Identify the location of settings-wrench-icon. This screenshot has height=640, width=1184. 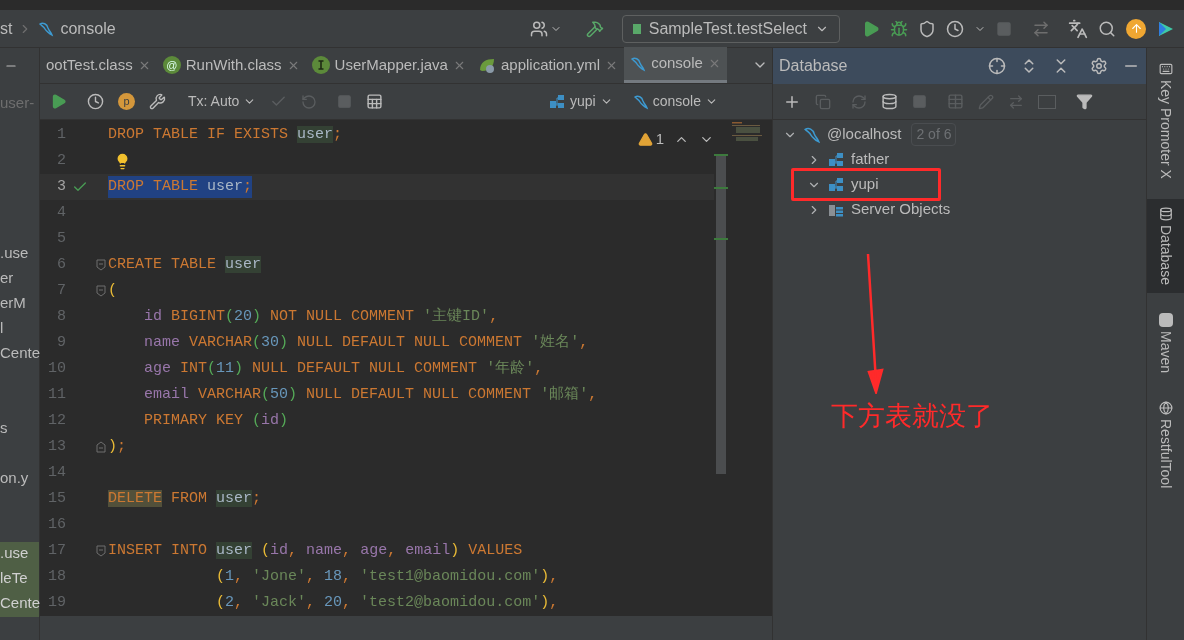
(157, 101).